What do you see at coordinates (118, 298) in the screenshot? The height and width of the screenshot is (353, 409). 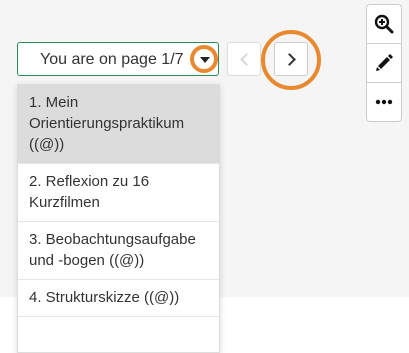 I see `menu-item-page-4: 4. Strukturskizze ((@))` at bounding box center [118, 298].